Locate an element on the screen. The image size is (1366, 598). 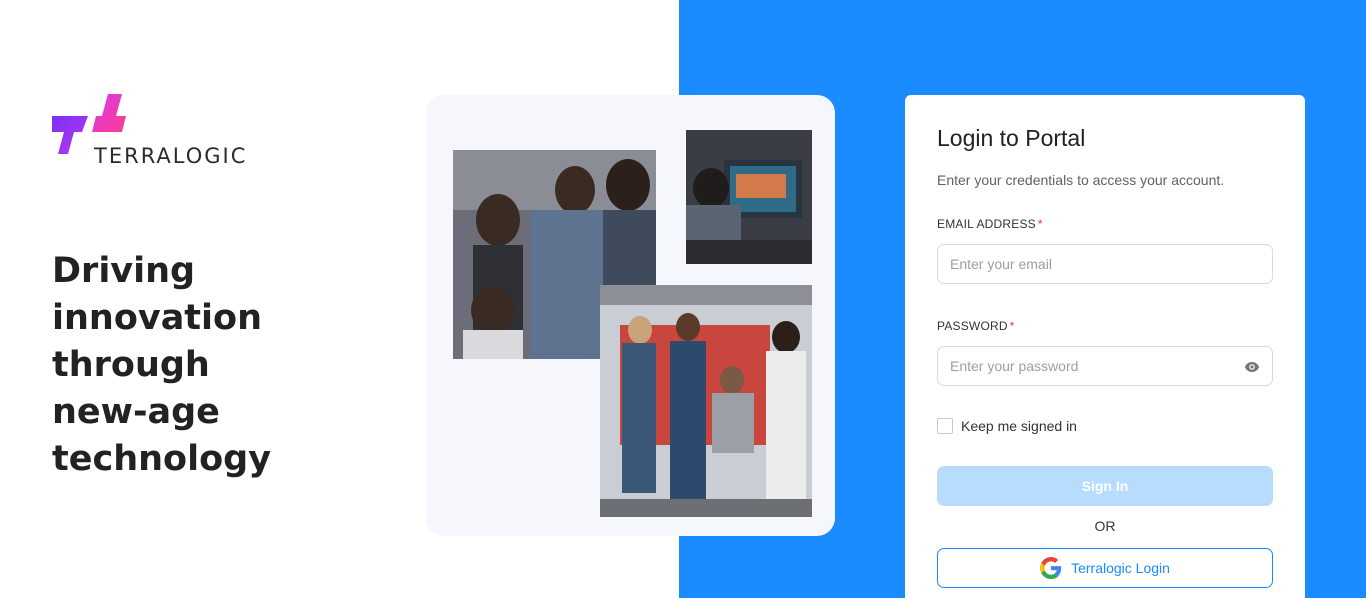
password-field-wrapper is located at coordinates (1105, 366).